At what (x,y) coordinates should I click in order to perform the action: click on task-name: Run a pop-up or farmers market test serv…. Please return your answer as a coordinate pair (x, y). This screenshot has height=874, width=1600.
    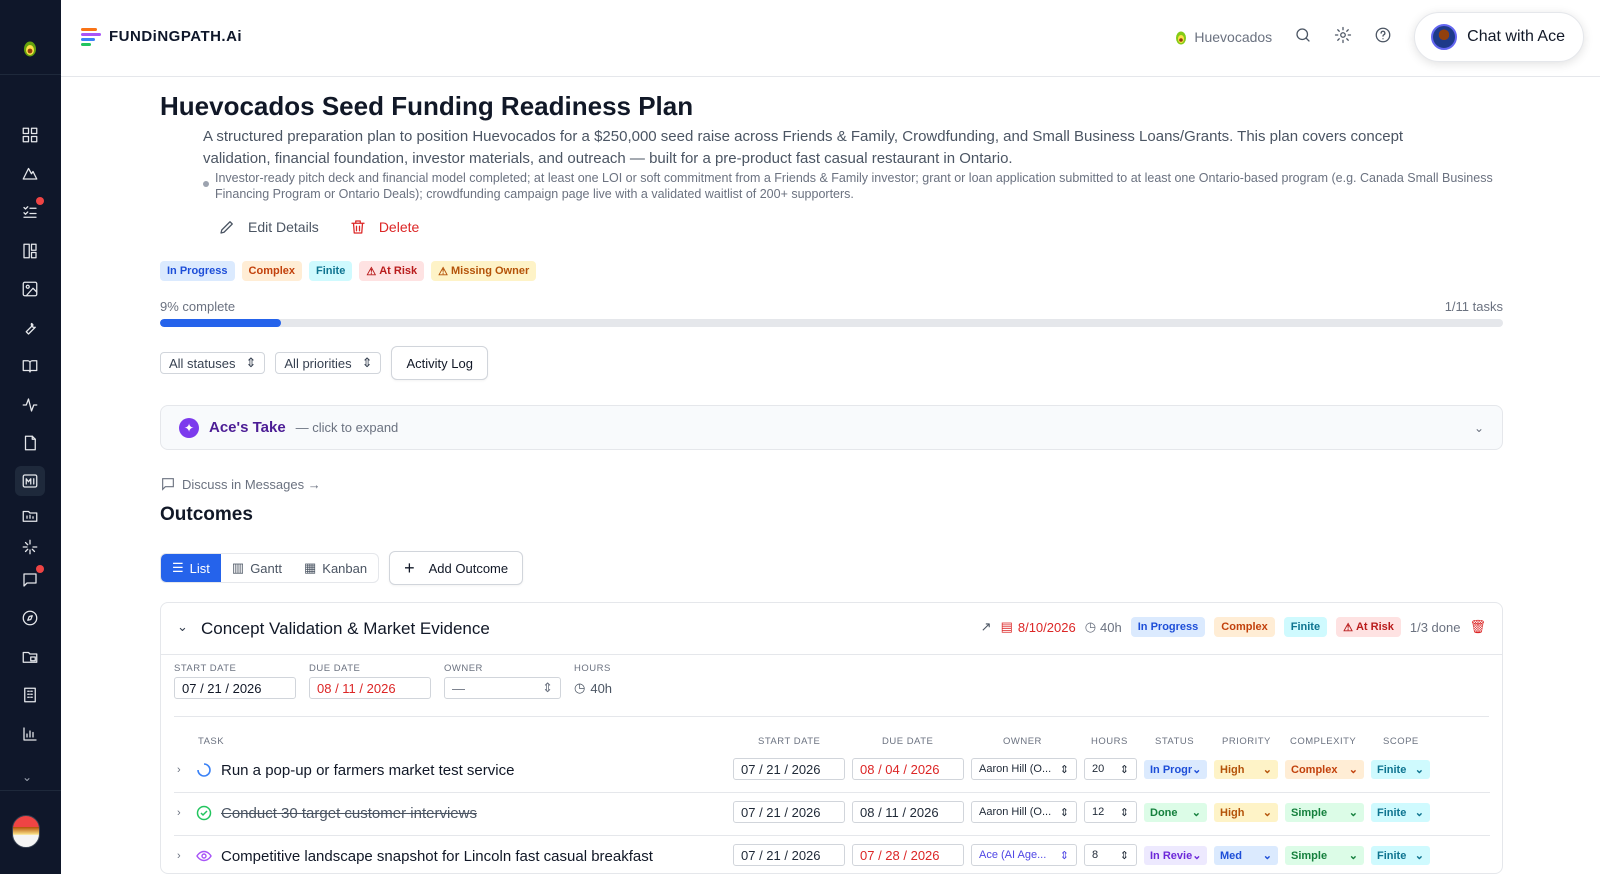
    Looking at the image, I should click on (367, 770).